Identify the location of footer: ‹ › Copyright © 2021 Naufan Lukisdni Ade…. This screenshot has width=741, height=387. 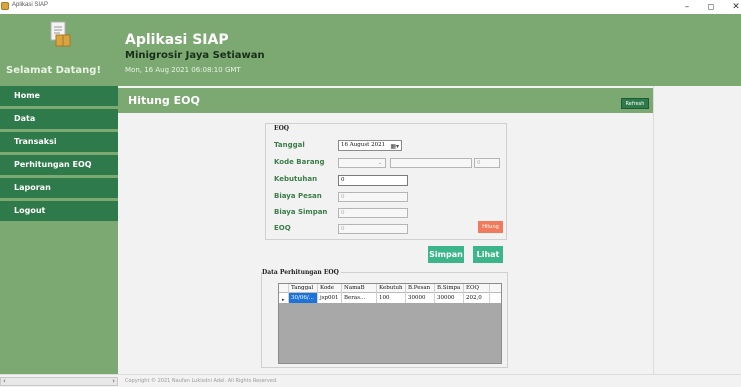
(370, 380).